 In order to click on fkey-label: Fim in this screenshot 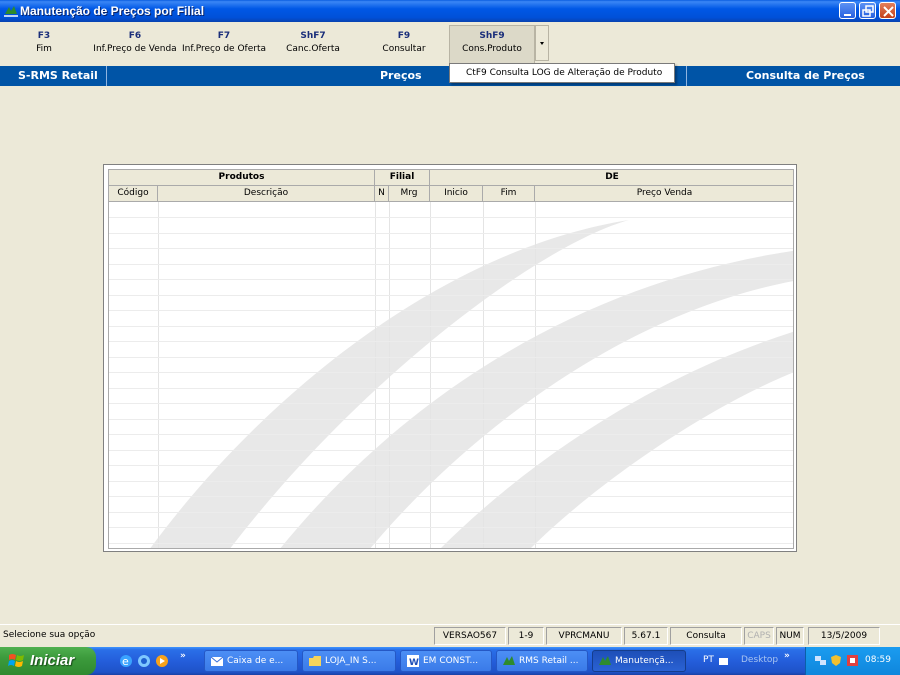, I will do `click(44, 49)`.